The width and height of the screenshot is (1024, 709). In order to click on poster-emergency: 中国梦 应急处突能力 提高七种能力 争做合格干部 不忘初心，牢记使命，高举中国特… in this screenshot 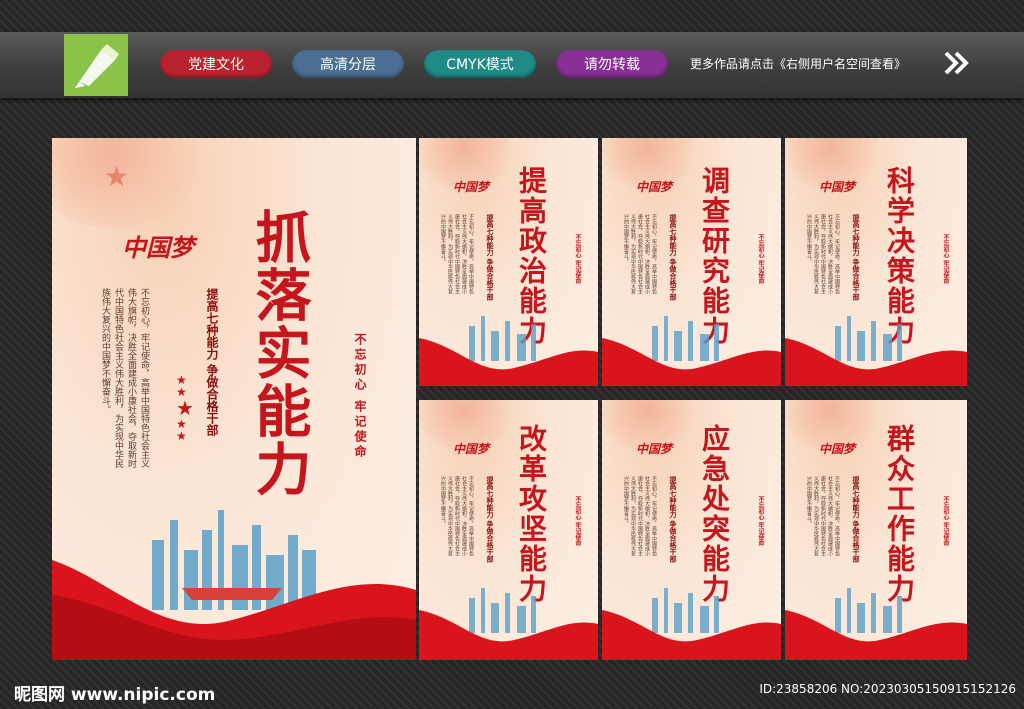, I will do `click(691, 530)`.